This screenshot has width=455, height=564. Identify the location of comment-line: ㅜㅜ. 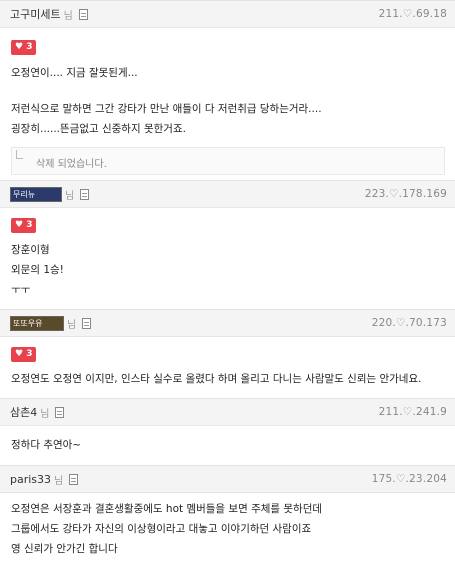
(21, 290).